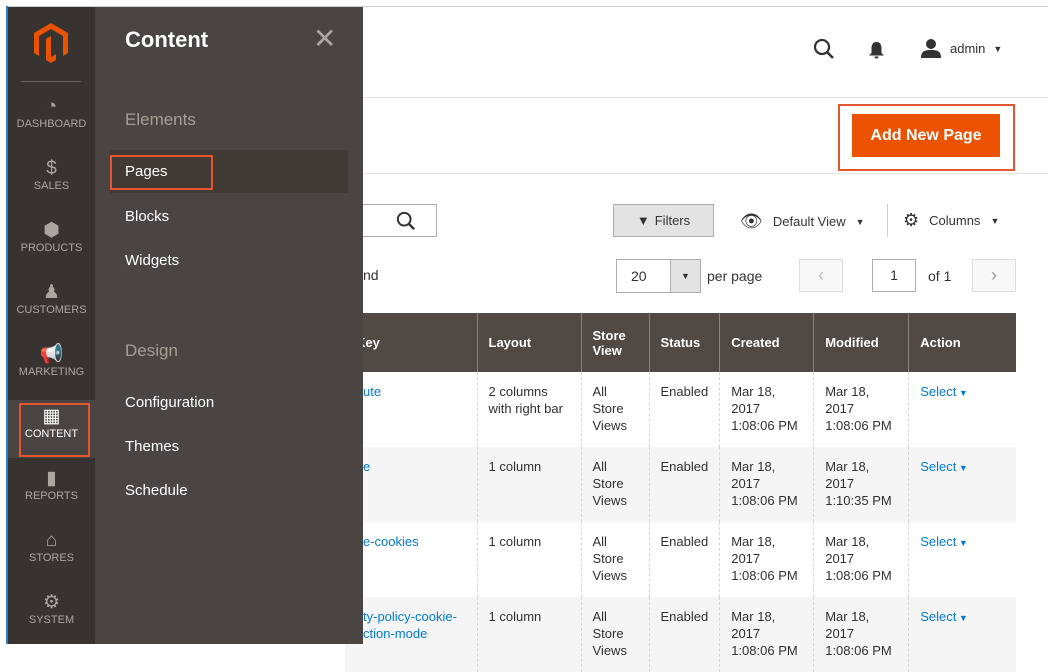 Image resolution: width=1048 pixels, height=672 pixels. I want to click on user-menu: admin ▼, so click(961, 48).